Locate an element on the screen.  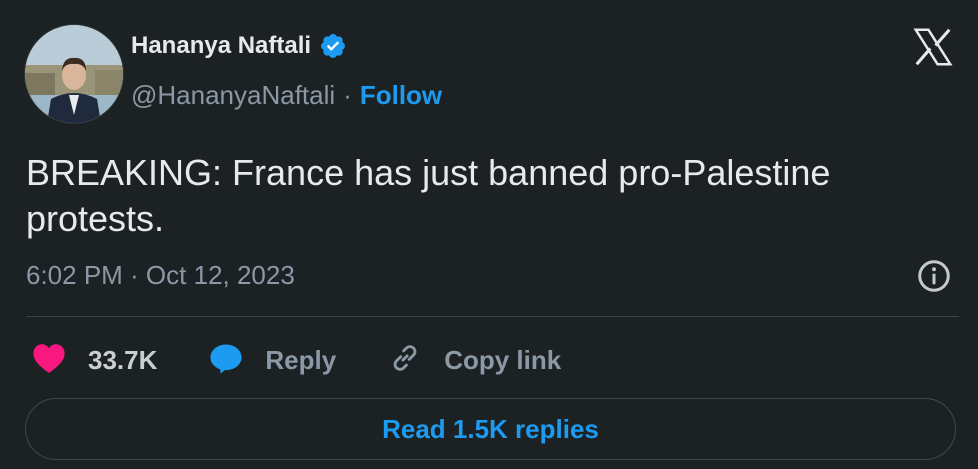
reply-button: Reply is located at coordinates (272, 360).